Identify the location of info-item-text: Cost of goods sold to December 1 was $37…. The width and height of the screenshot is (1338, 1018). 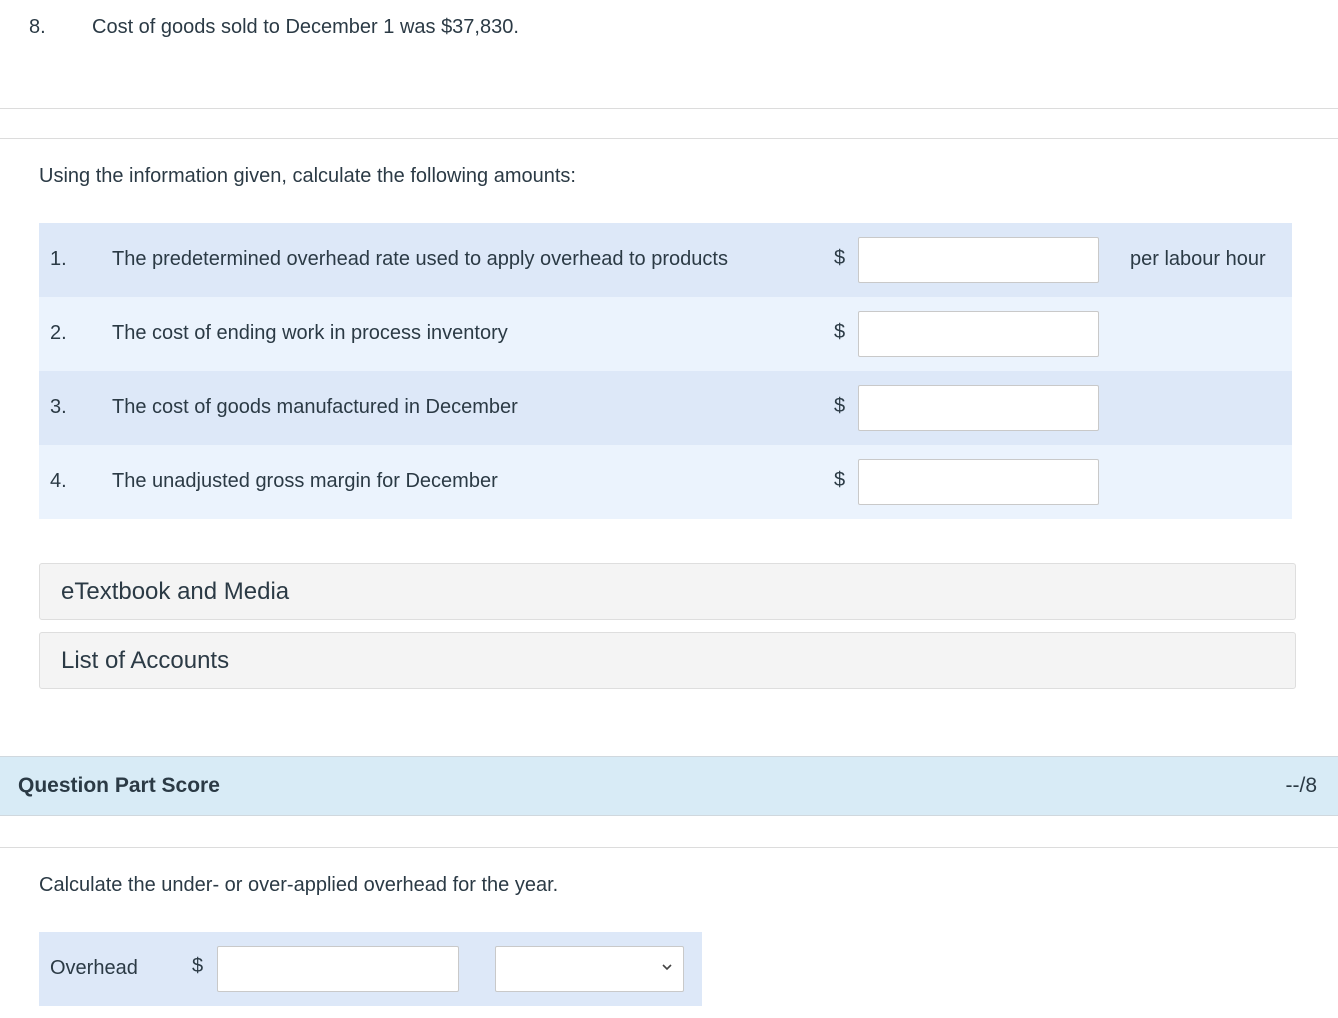
(305, 27).